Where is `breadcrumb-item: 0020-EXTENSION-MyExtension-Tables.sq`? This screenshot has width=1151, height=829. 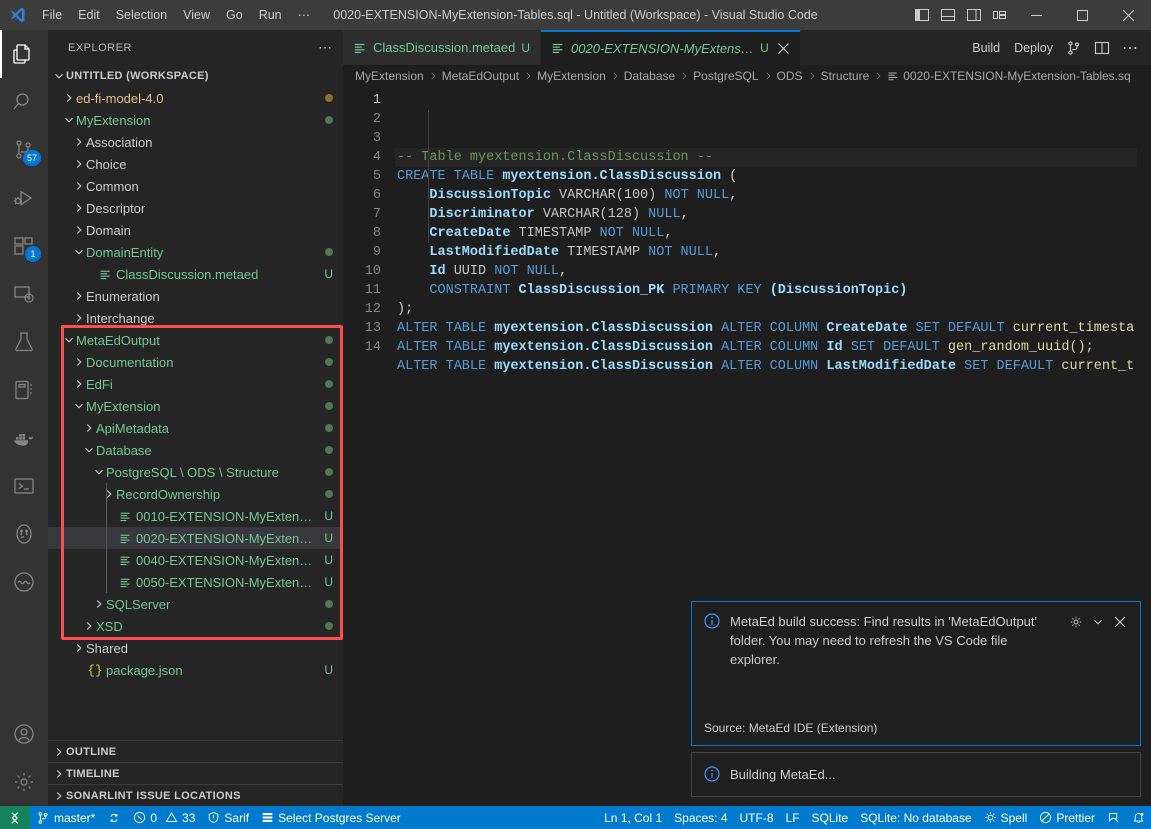 breadcrumb-item: 0020-EXTENSION-MyExtension-Tables.sq is located at coordinates (1016, 76).